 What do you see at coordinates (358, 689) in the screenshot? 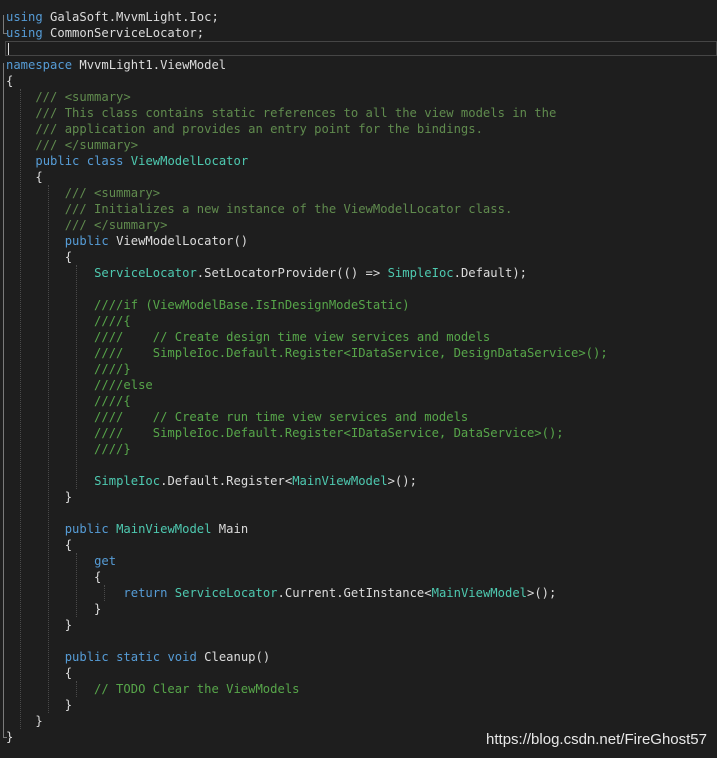
I see `code-line: // TODO Clear the ViewModels` at bounding box center [358, 689].